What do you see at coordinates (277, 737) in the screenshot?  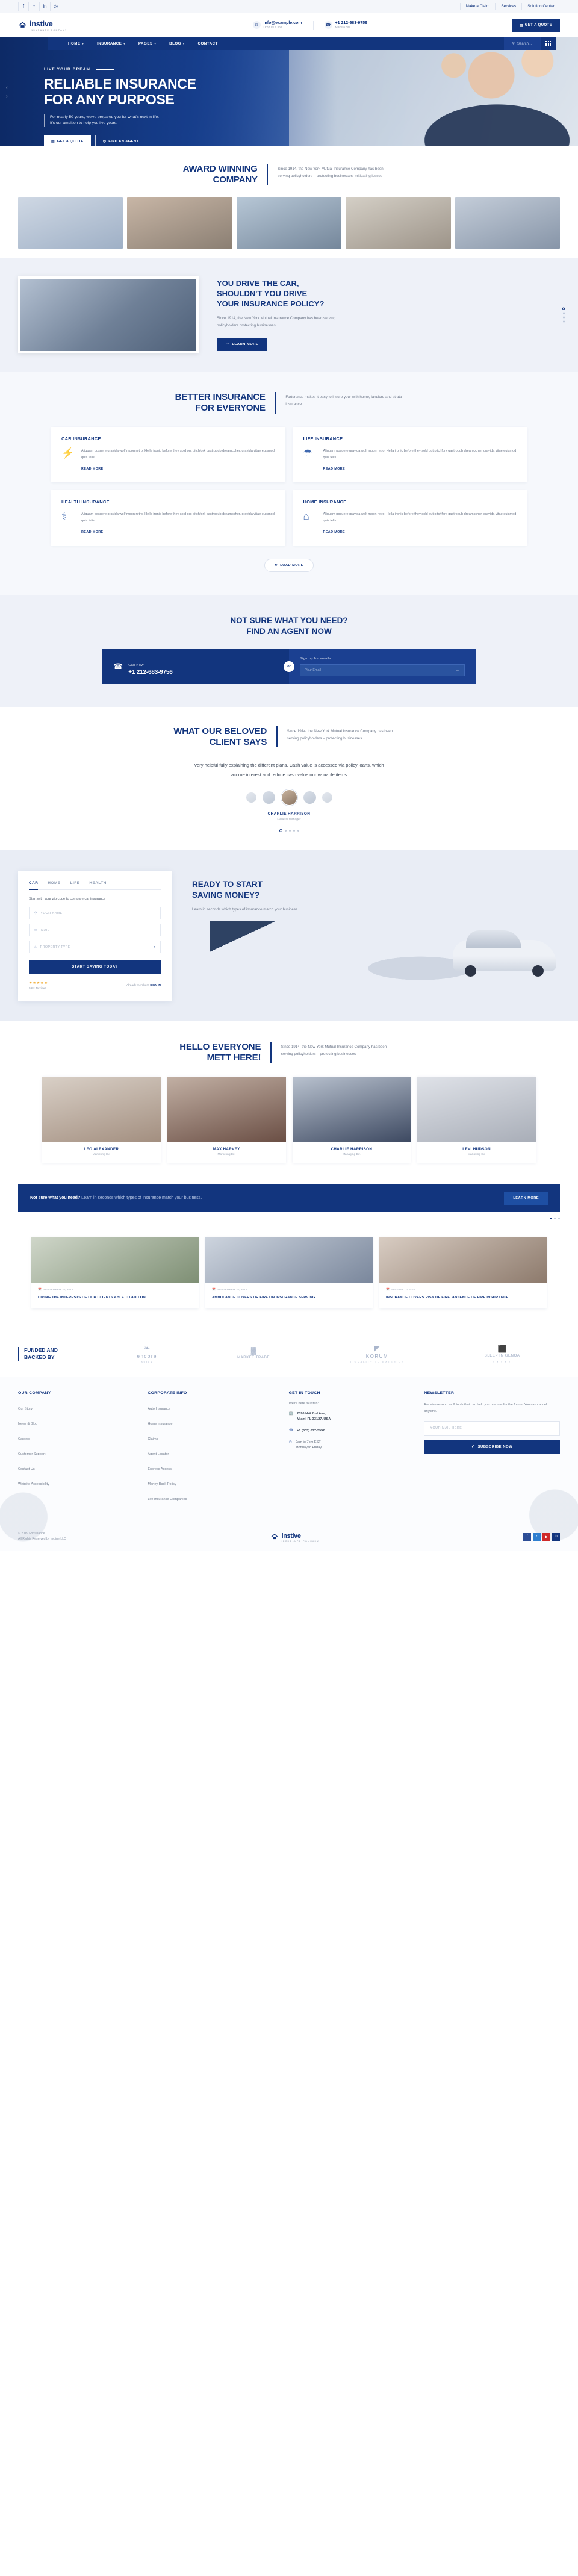 I see `title-divider` at bounding box center [277, 737].